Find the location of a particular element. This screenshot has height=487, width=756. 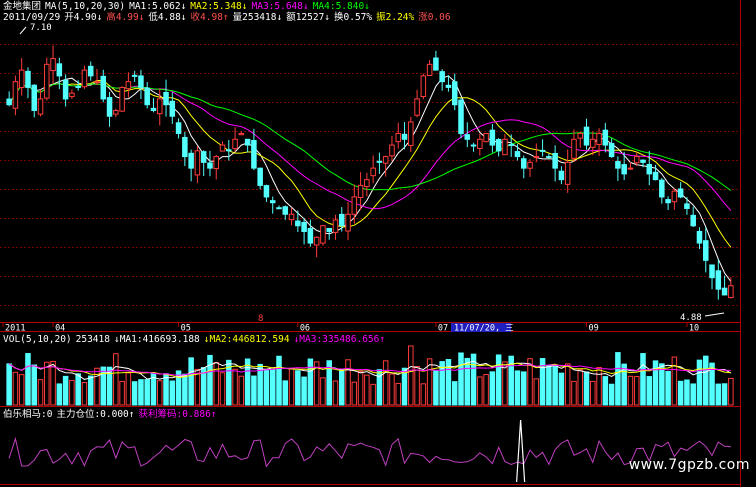

indicator-legend-item-2: 获利筹码:0.886↑ is located at coordinates (177, 414).